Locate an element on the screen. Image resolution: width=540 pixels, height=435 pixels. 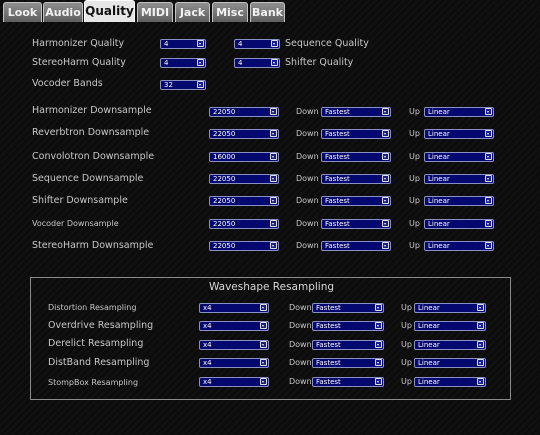
shifter-down-select: Fastest is located at coordinates (356, 201).